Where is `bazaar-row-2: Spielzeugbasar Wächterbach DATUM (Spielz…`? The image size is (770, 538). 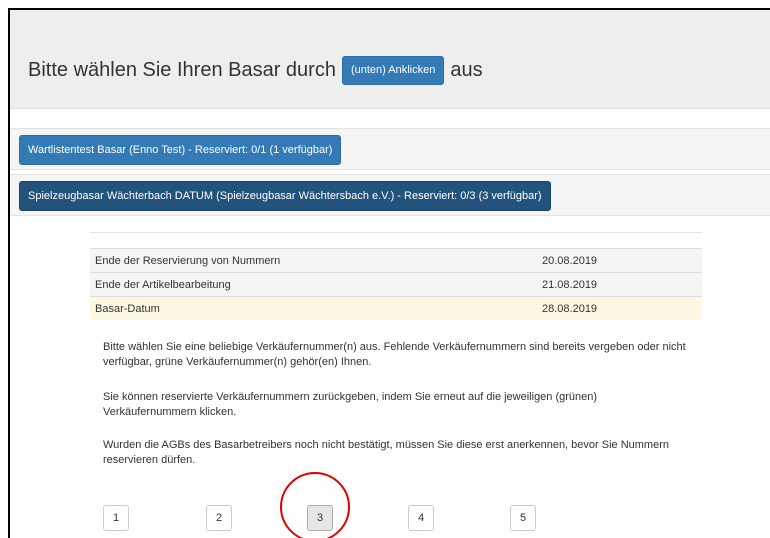
bazaar-row-2: Spielzeugbasar Wächterbach DATUM (Spielz… is located at coordinates (390, 195).